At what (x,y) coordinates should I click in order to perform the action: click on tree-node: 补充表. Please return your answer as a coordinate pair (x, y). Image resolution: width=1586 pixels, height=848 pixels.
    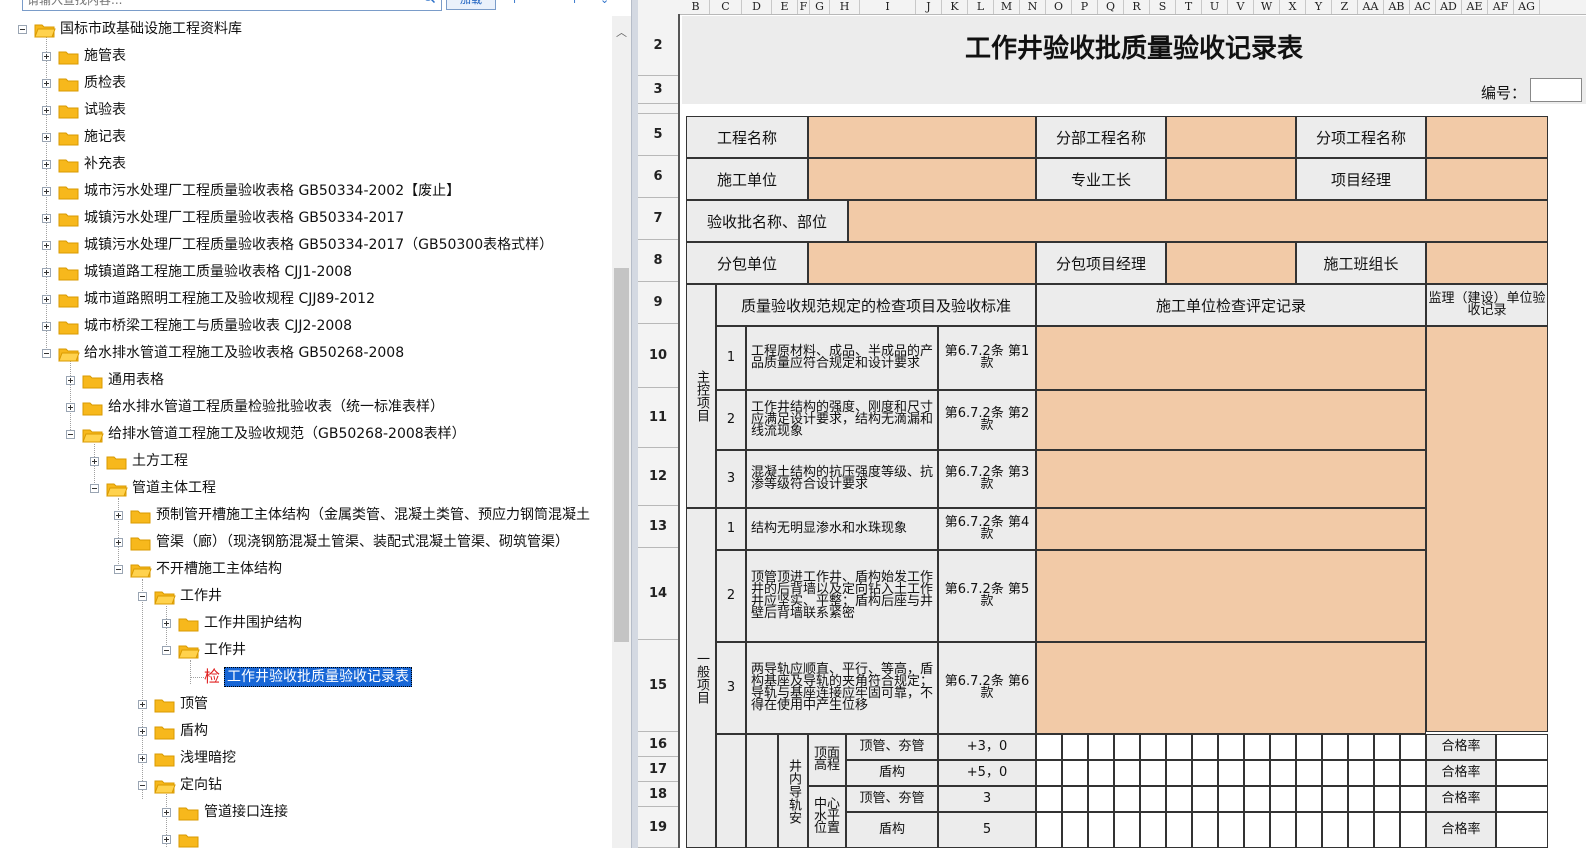
    Looking at the image, I should click on (306, 164).